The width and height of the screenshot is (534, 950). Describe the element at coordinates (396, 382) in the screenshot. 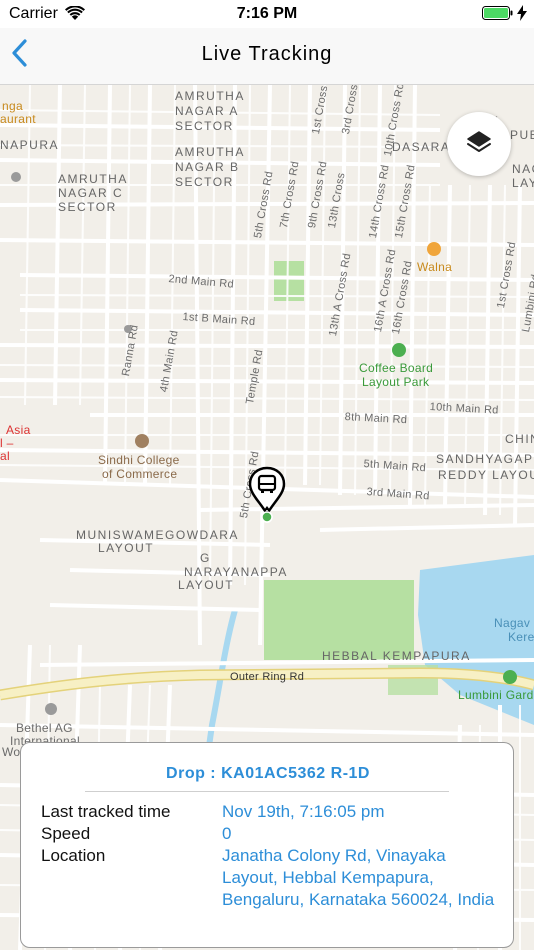

I see `poi-label: Layout Park` at that location.